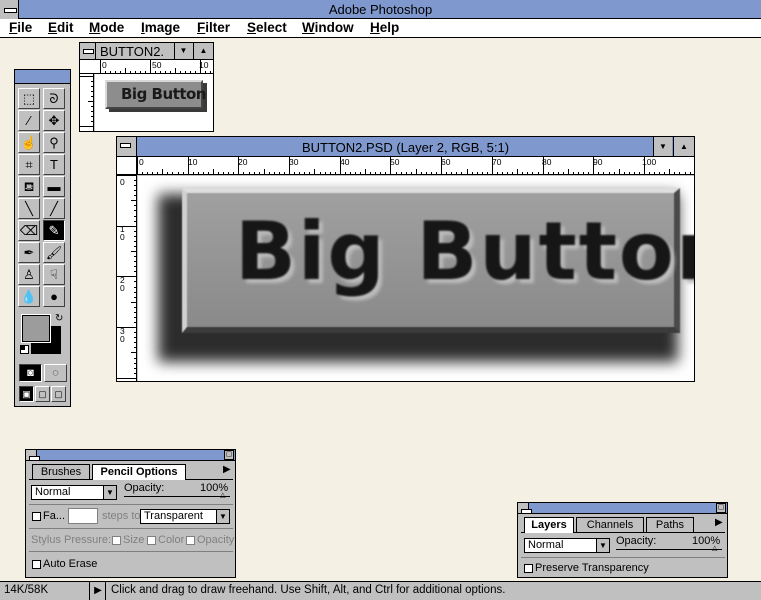 The image size is (761, 600). I want to click on default-colors-icon, so click(24, 349).